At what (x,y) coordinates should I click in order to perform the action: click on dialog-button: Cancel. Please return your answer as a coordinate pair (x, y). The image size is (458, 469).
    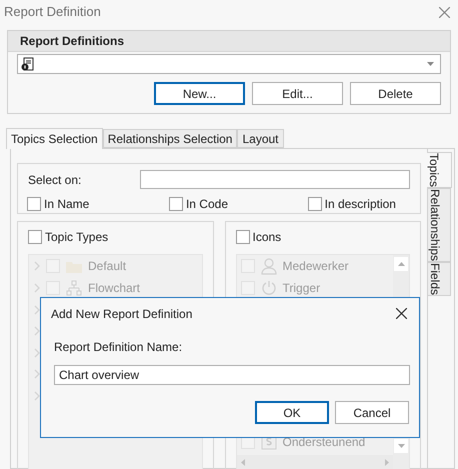
    Looking at the image, I should click on (372, 412).